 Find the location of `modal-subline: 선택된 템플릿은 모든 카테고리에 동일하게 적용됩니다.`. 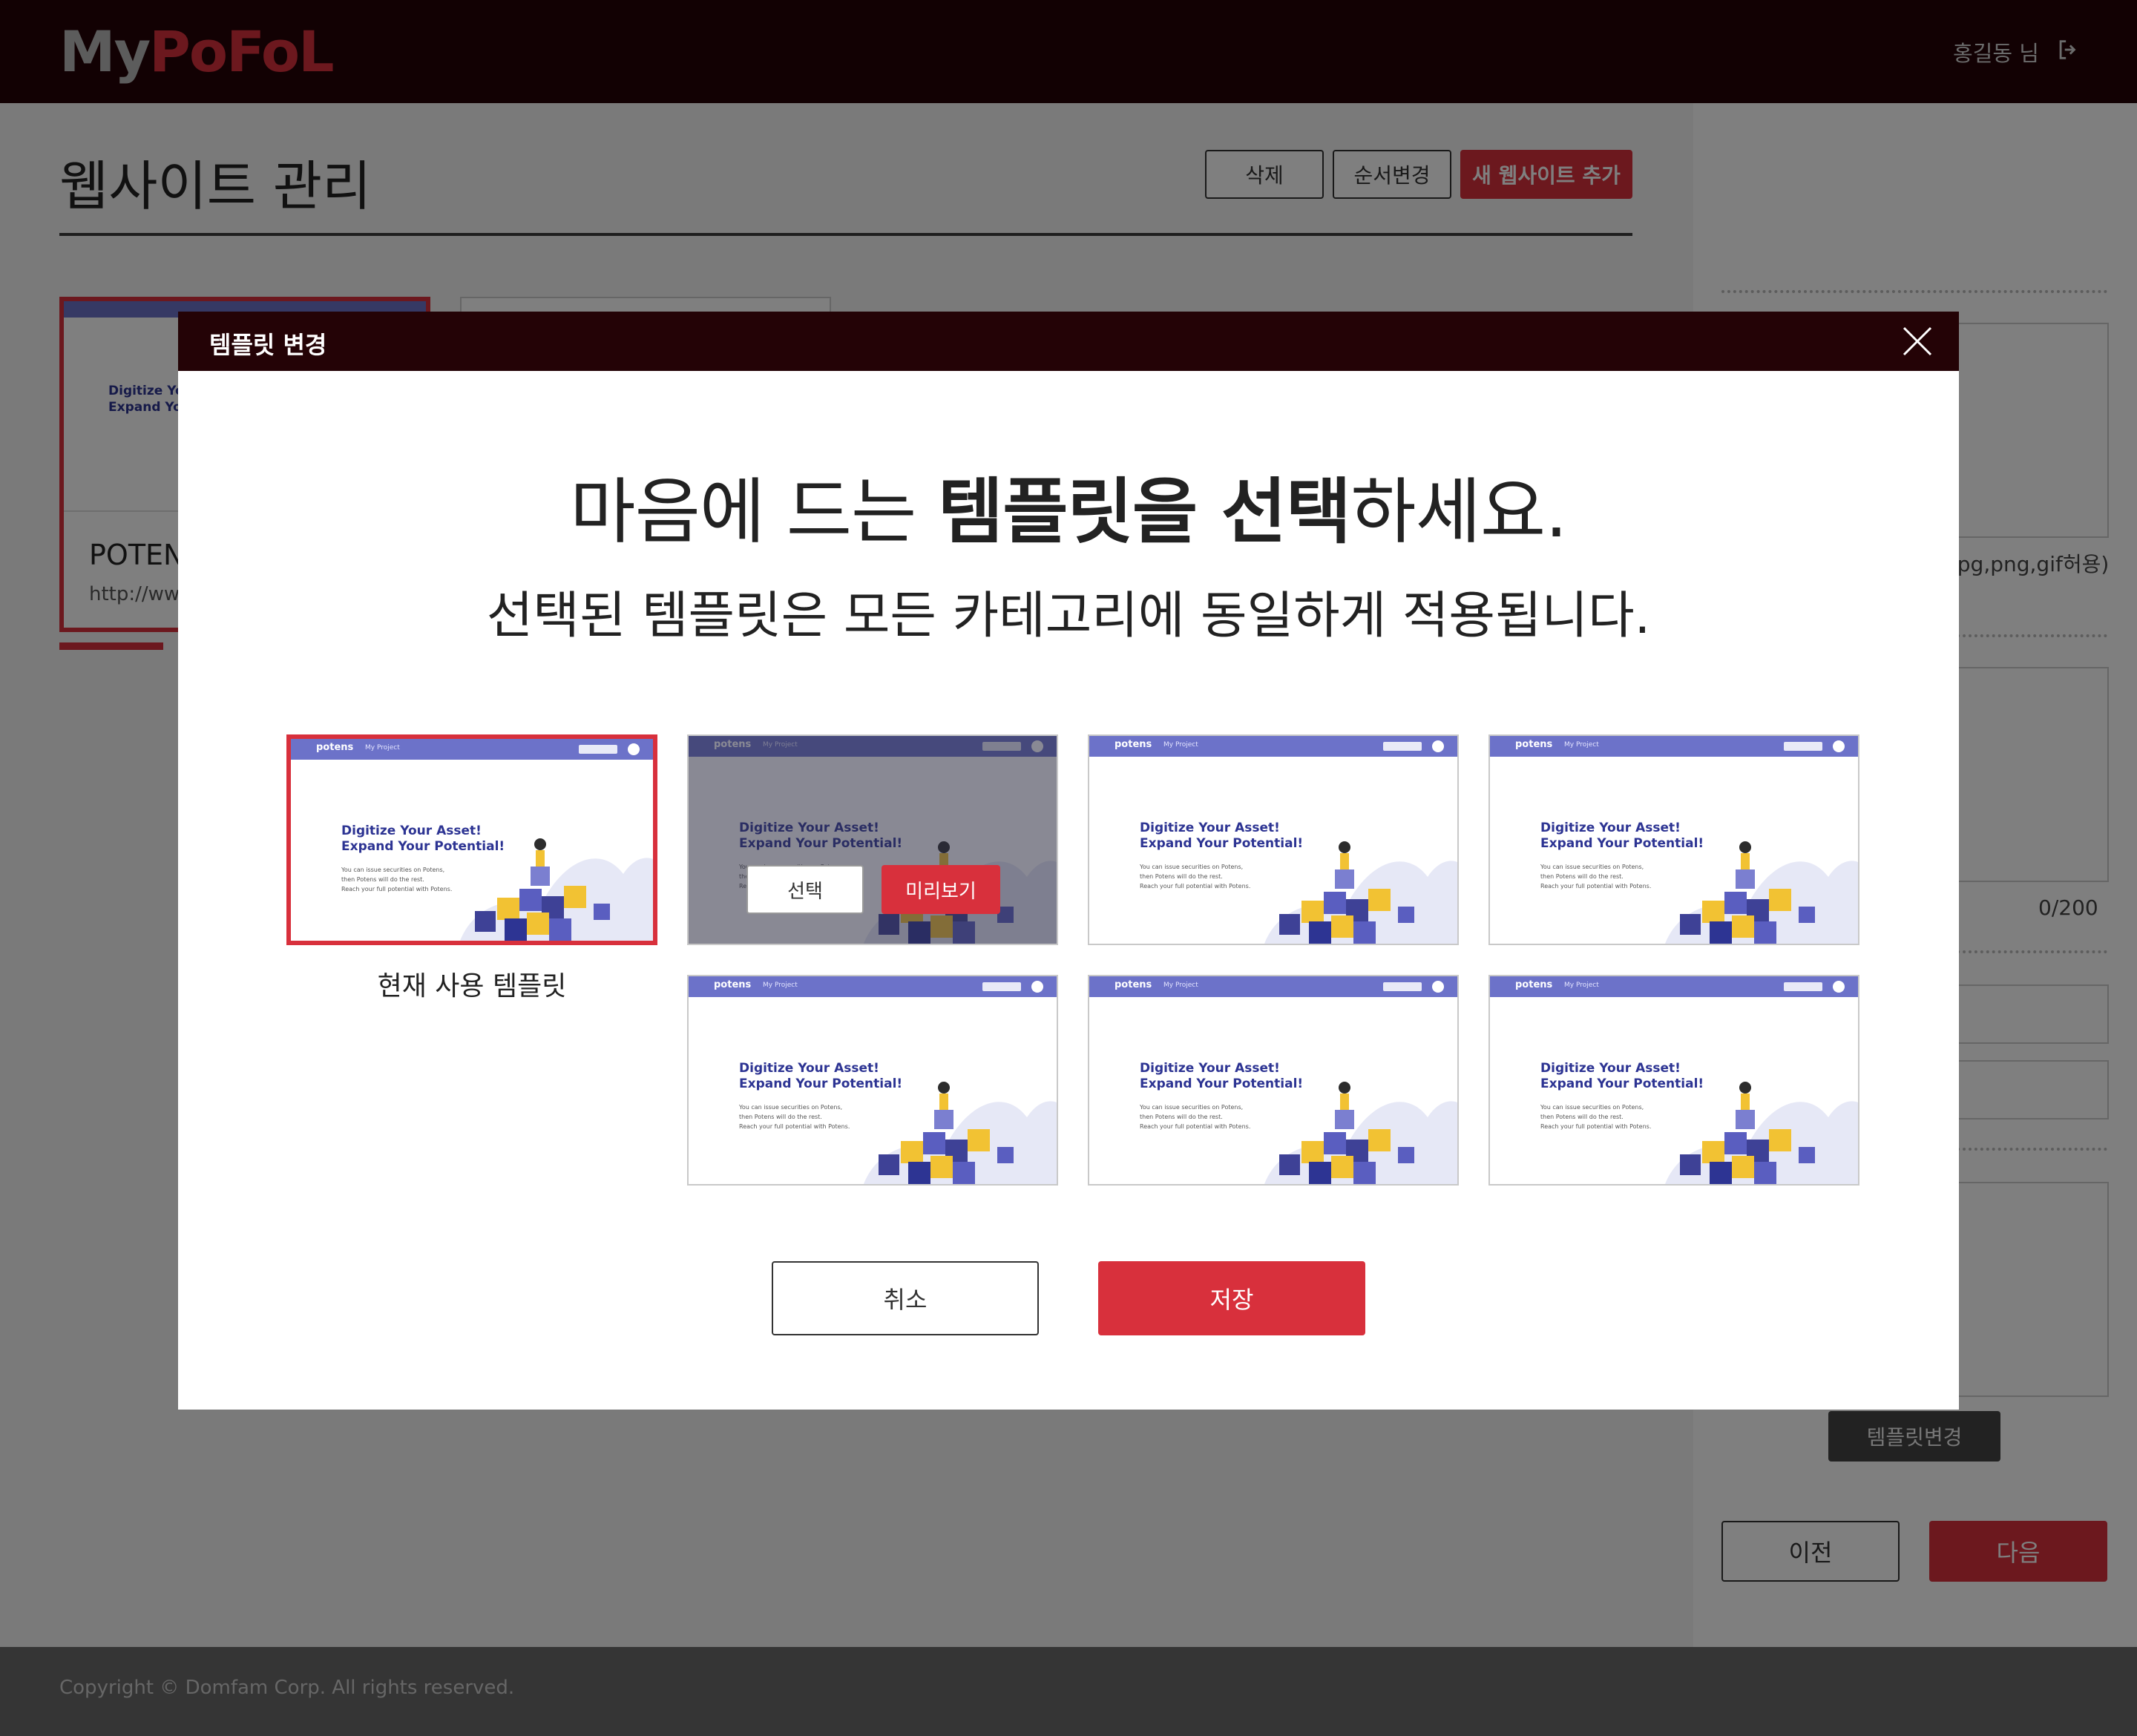

modal-subline: 선택된 템플릿은 모든 카테고리에 동일하게 적용됩니다. is located at coordinates (1068, 616).